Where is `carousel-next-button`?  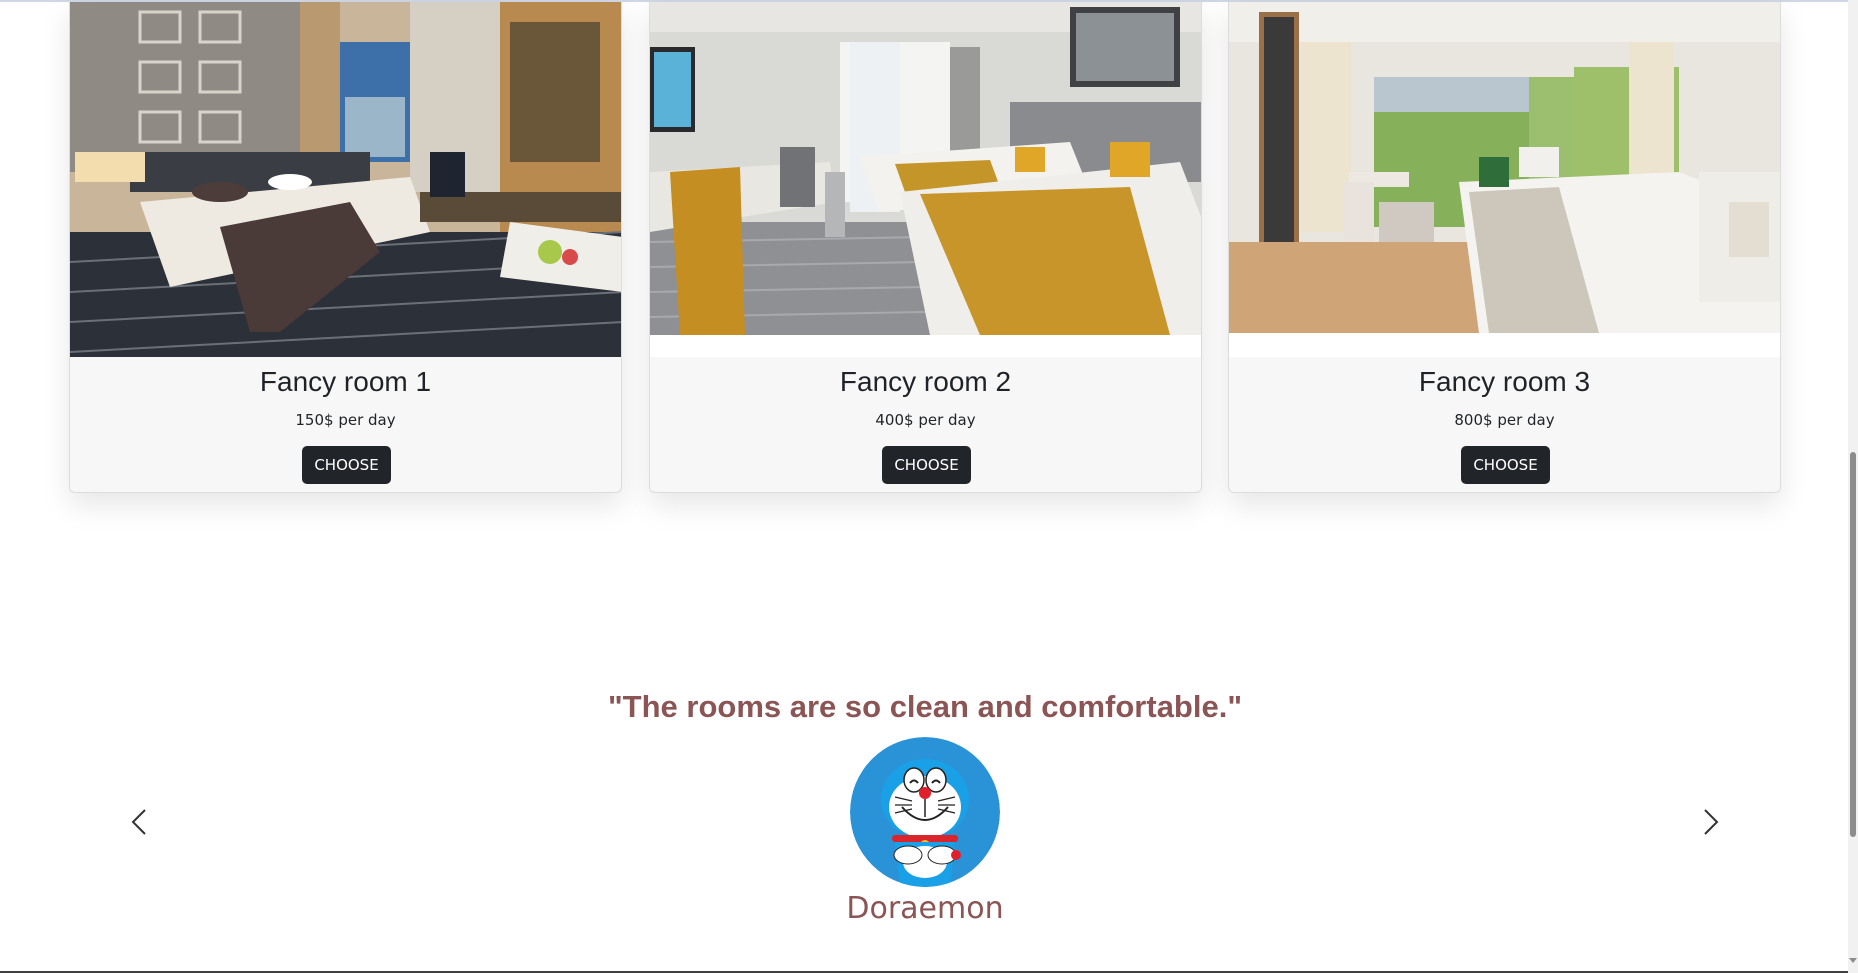
carousel-next-button is located at coordinates (1710, 822).